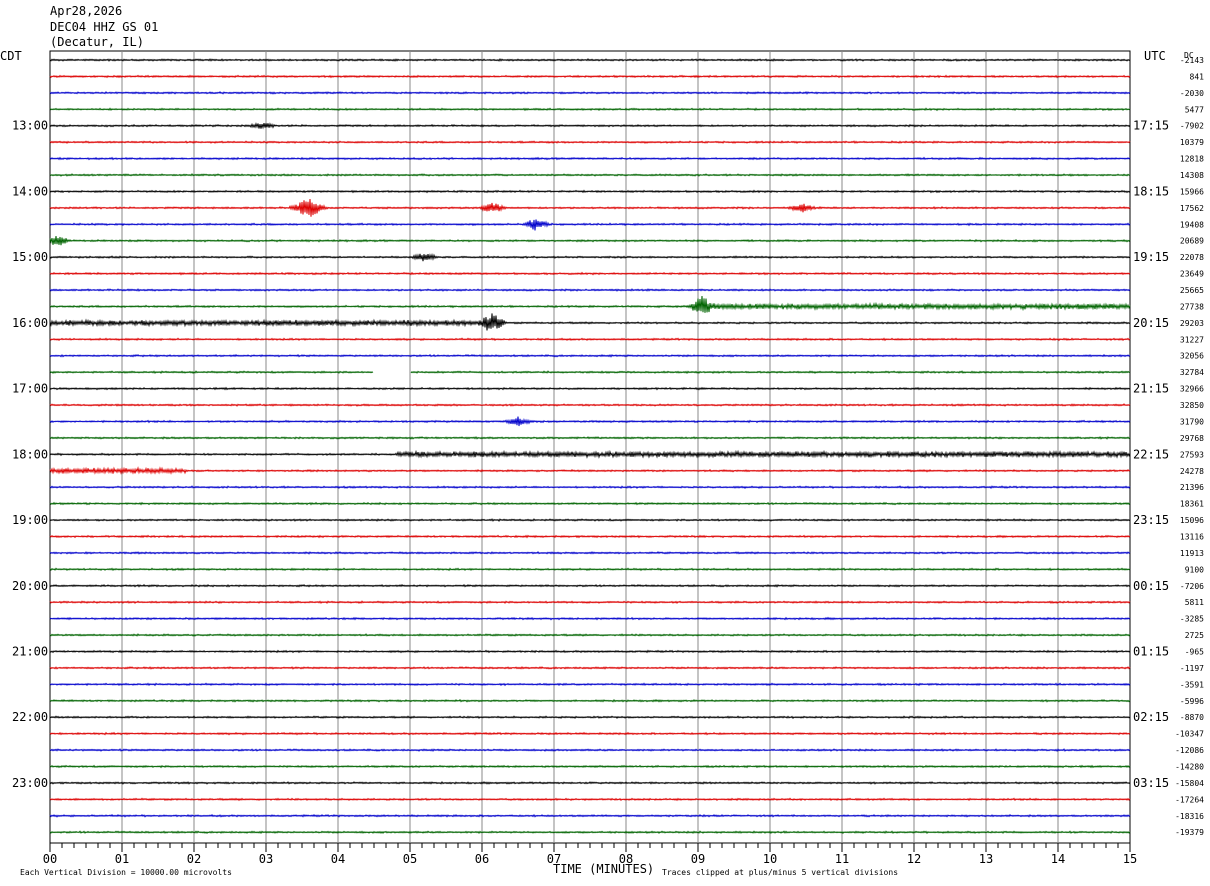  Describe the element at coordinates (1192, 224) in the screenshot. I see `dc-offset-value: 19408` at that location.